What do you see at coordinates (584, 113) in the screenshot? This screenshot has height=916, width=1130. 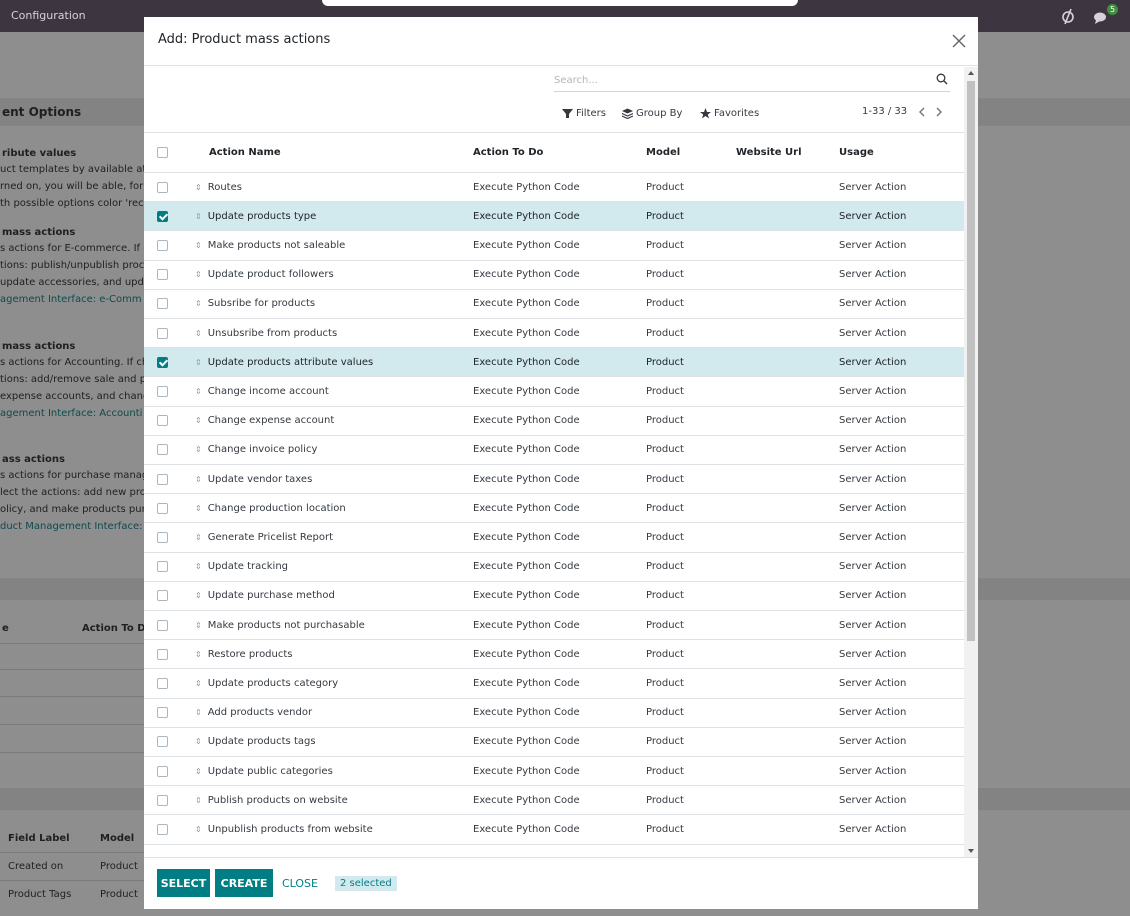 I see `filters-button: Filters` at bounding box center [584, 113].